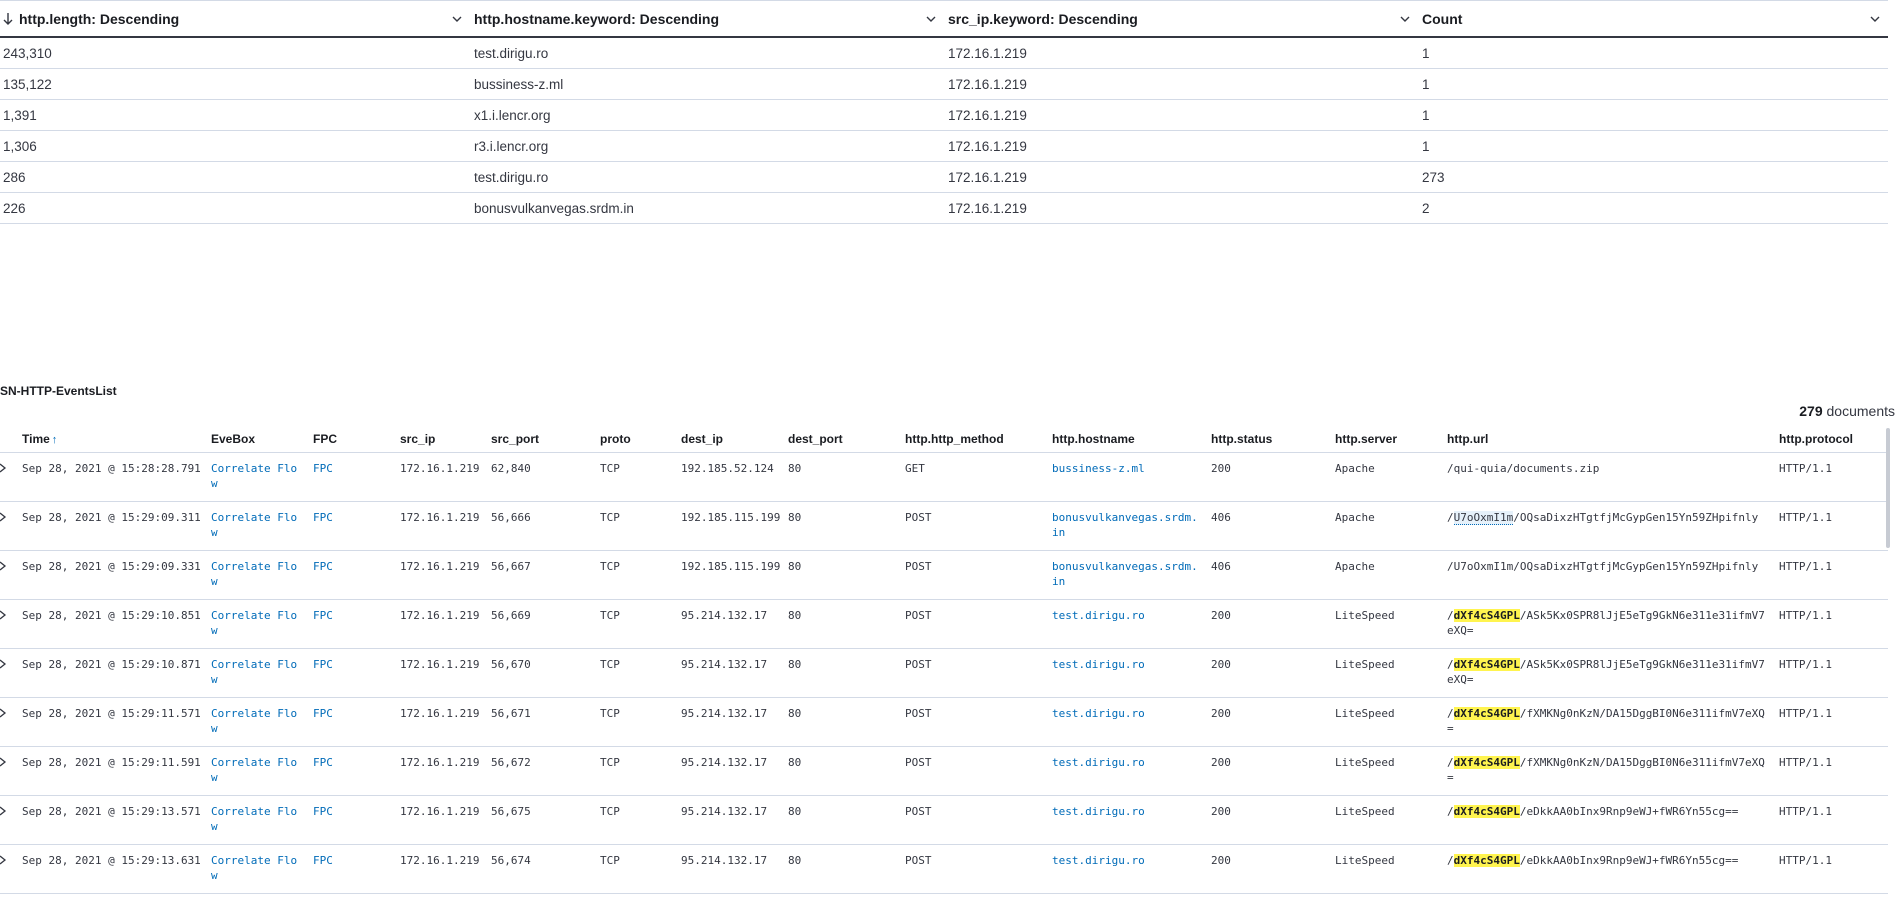 This screenshot has width=1897, height=902. Describe the element at coordinates (1450, 615) in the screenshot. I see `url-text: /` at that location.